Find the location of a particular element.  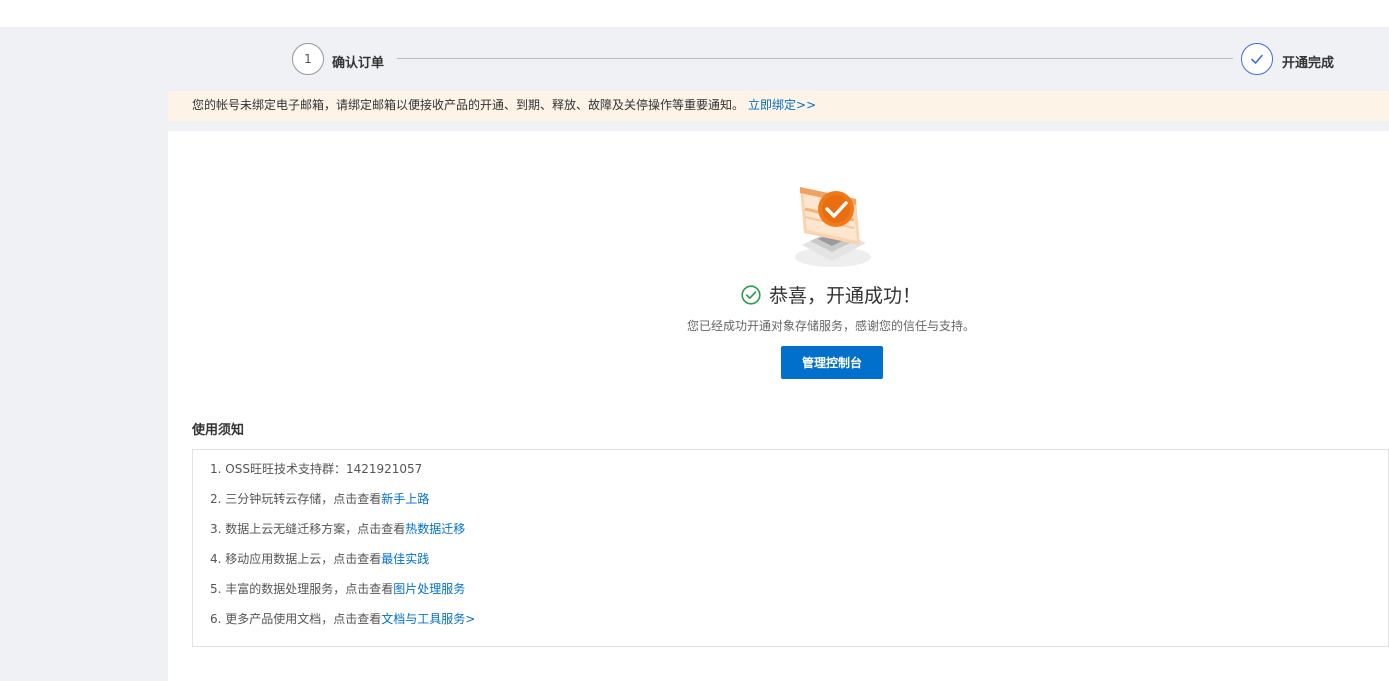

check-icon is located at coordinates (1257, 59).